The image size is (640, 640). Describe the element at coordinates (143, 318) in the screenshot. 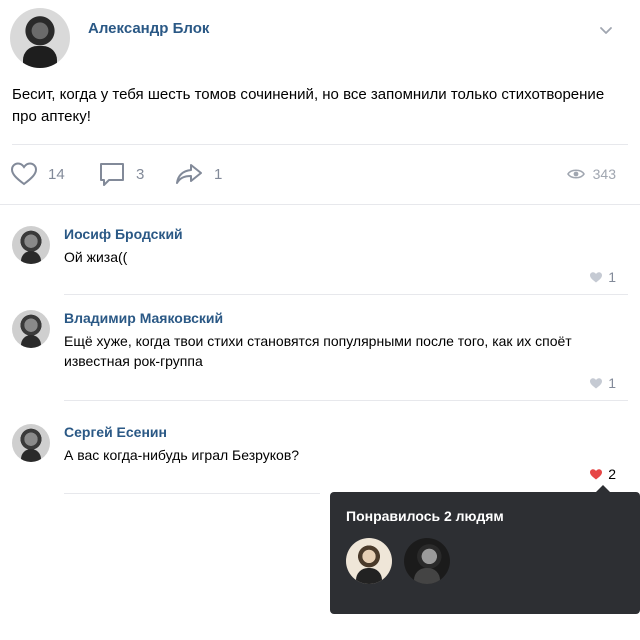

I see `comment-author: Владимир Маяковский` at that location.